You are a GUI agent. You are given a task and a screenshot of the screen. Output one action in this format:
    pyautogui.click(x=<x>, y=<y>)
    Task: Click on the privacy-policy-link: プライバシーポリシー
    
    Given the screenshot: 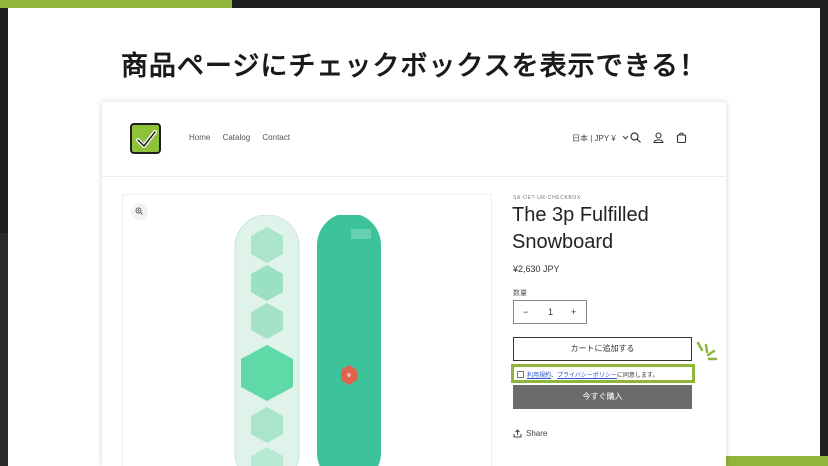 What is the action you would take?
    pyautogui.click(x=587, y=375)
    